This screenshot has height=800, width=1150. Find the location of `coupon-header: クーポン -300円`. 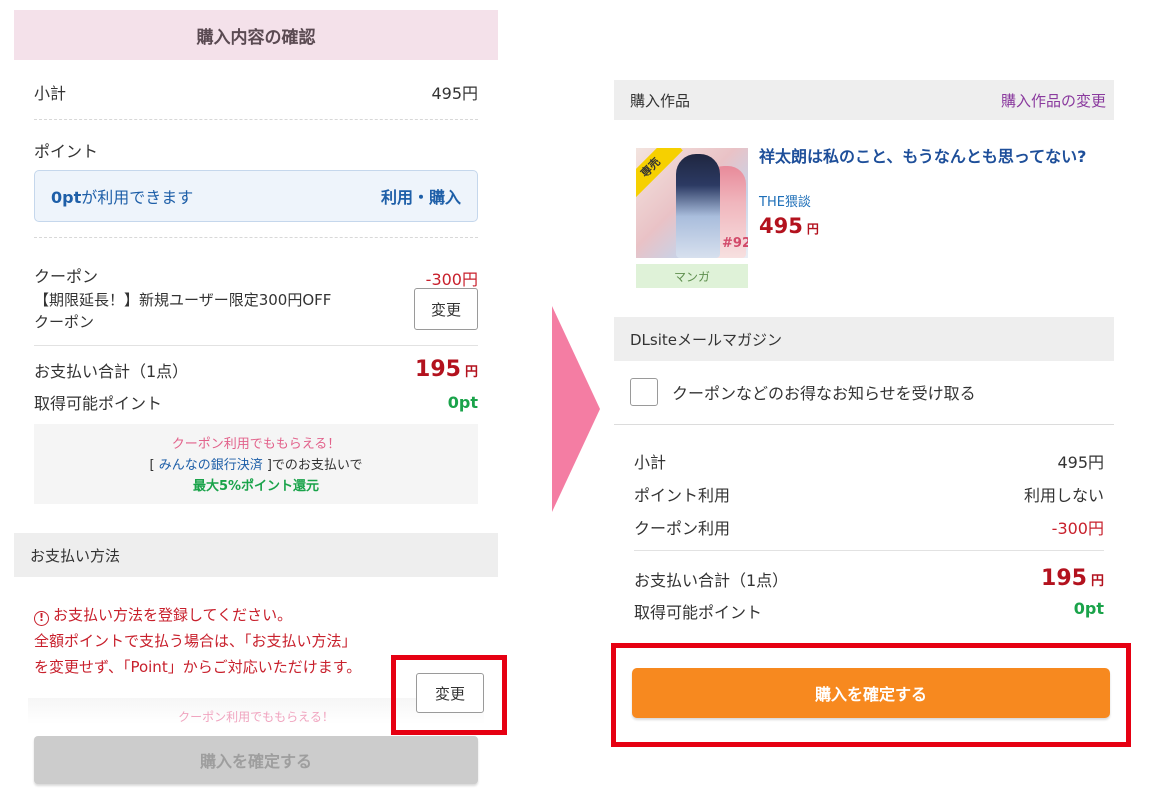

coupon-header: クーポン -300円 is located at coordinates (256, 275).